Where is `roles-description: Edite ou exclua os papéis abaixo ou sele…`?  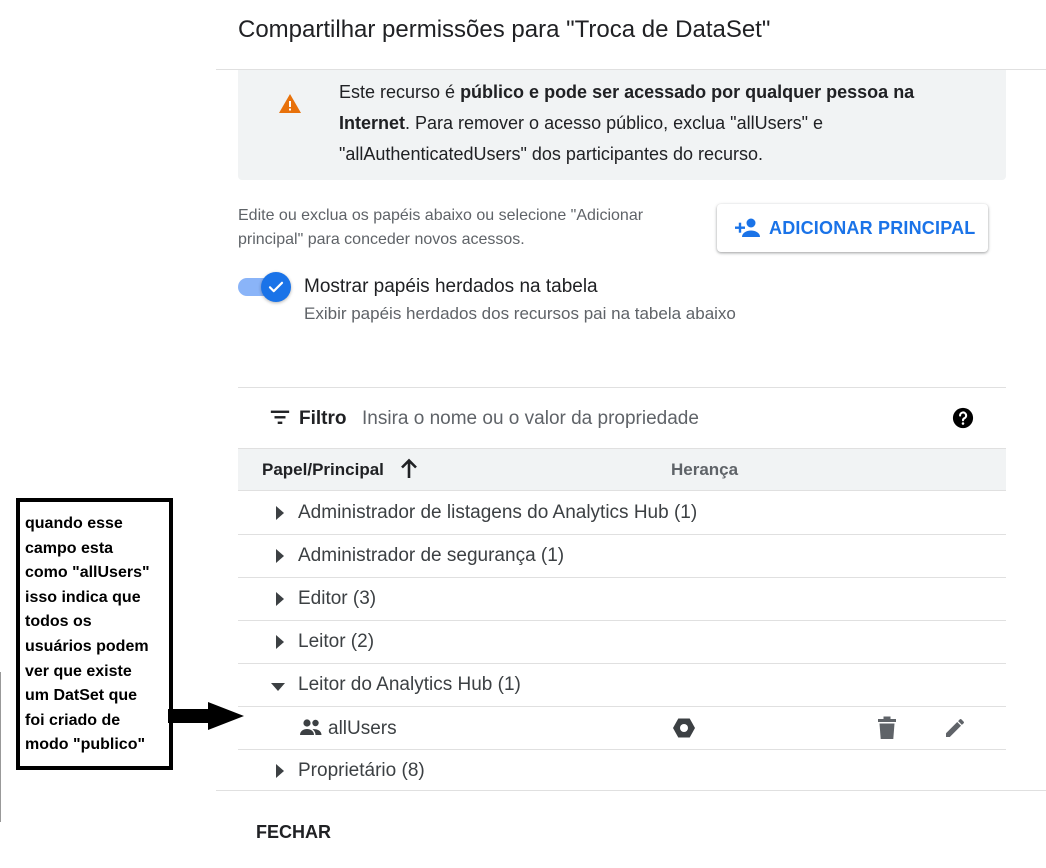
roles-description: Edite ou exclua os papéis abaixo ou sele… is located at coordinates (441, 227).